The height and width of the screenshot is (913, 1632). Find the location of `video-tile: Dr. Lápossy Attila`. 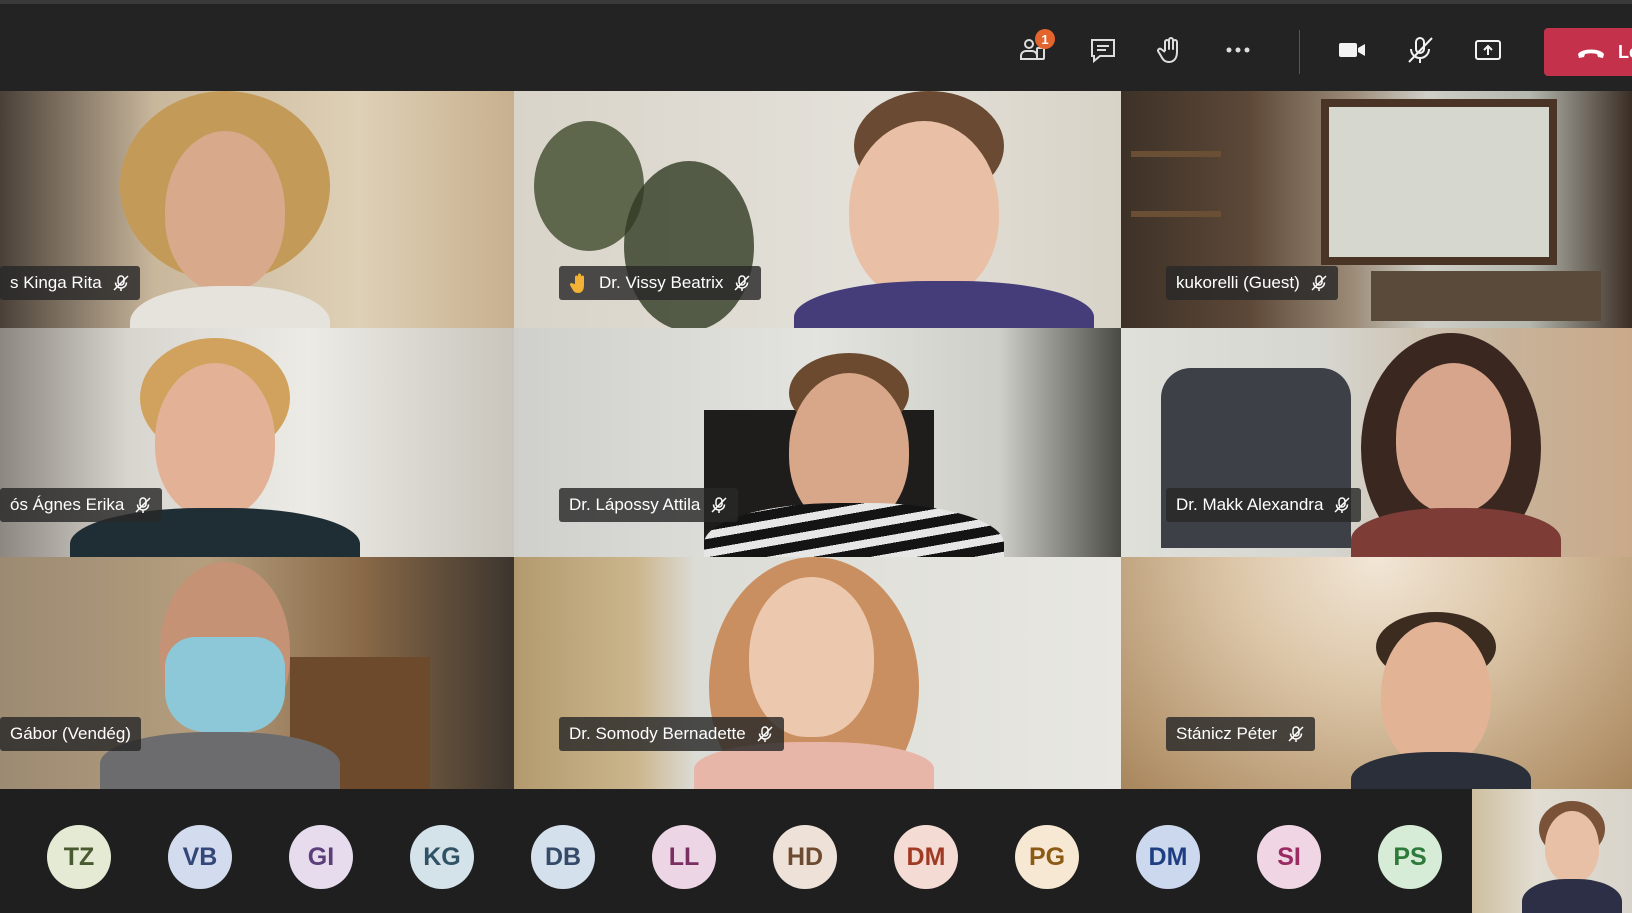

video-tile: Dr. Lápossy Attila is located at coordinates (817, 442).